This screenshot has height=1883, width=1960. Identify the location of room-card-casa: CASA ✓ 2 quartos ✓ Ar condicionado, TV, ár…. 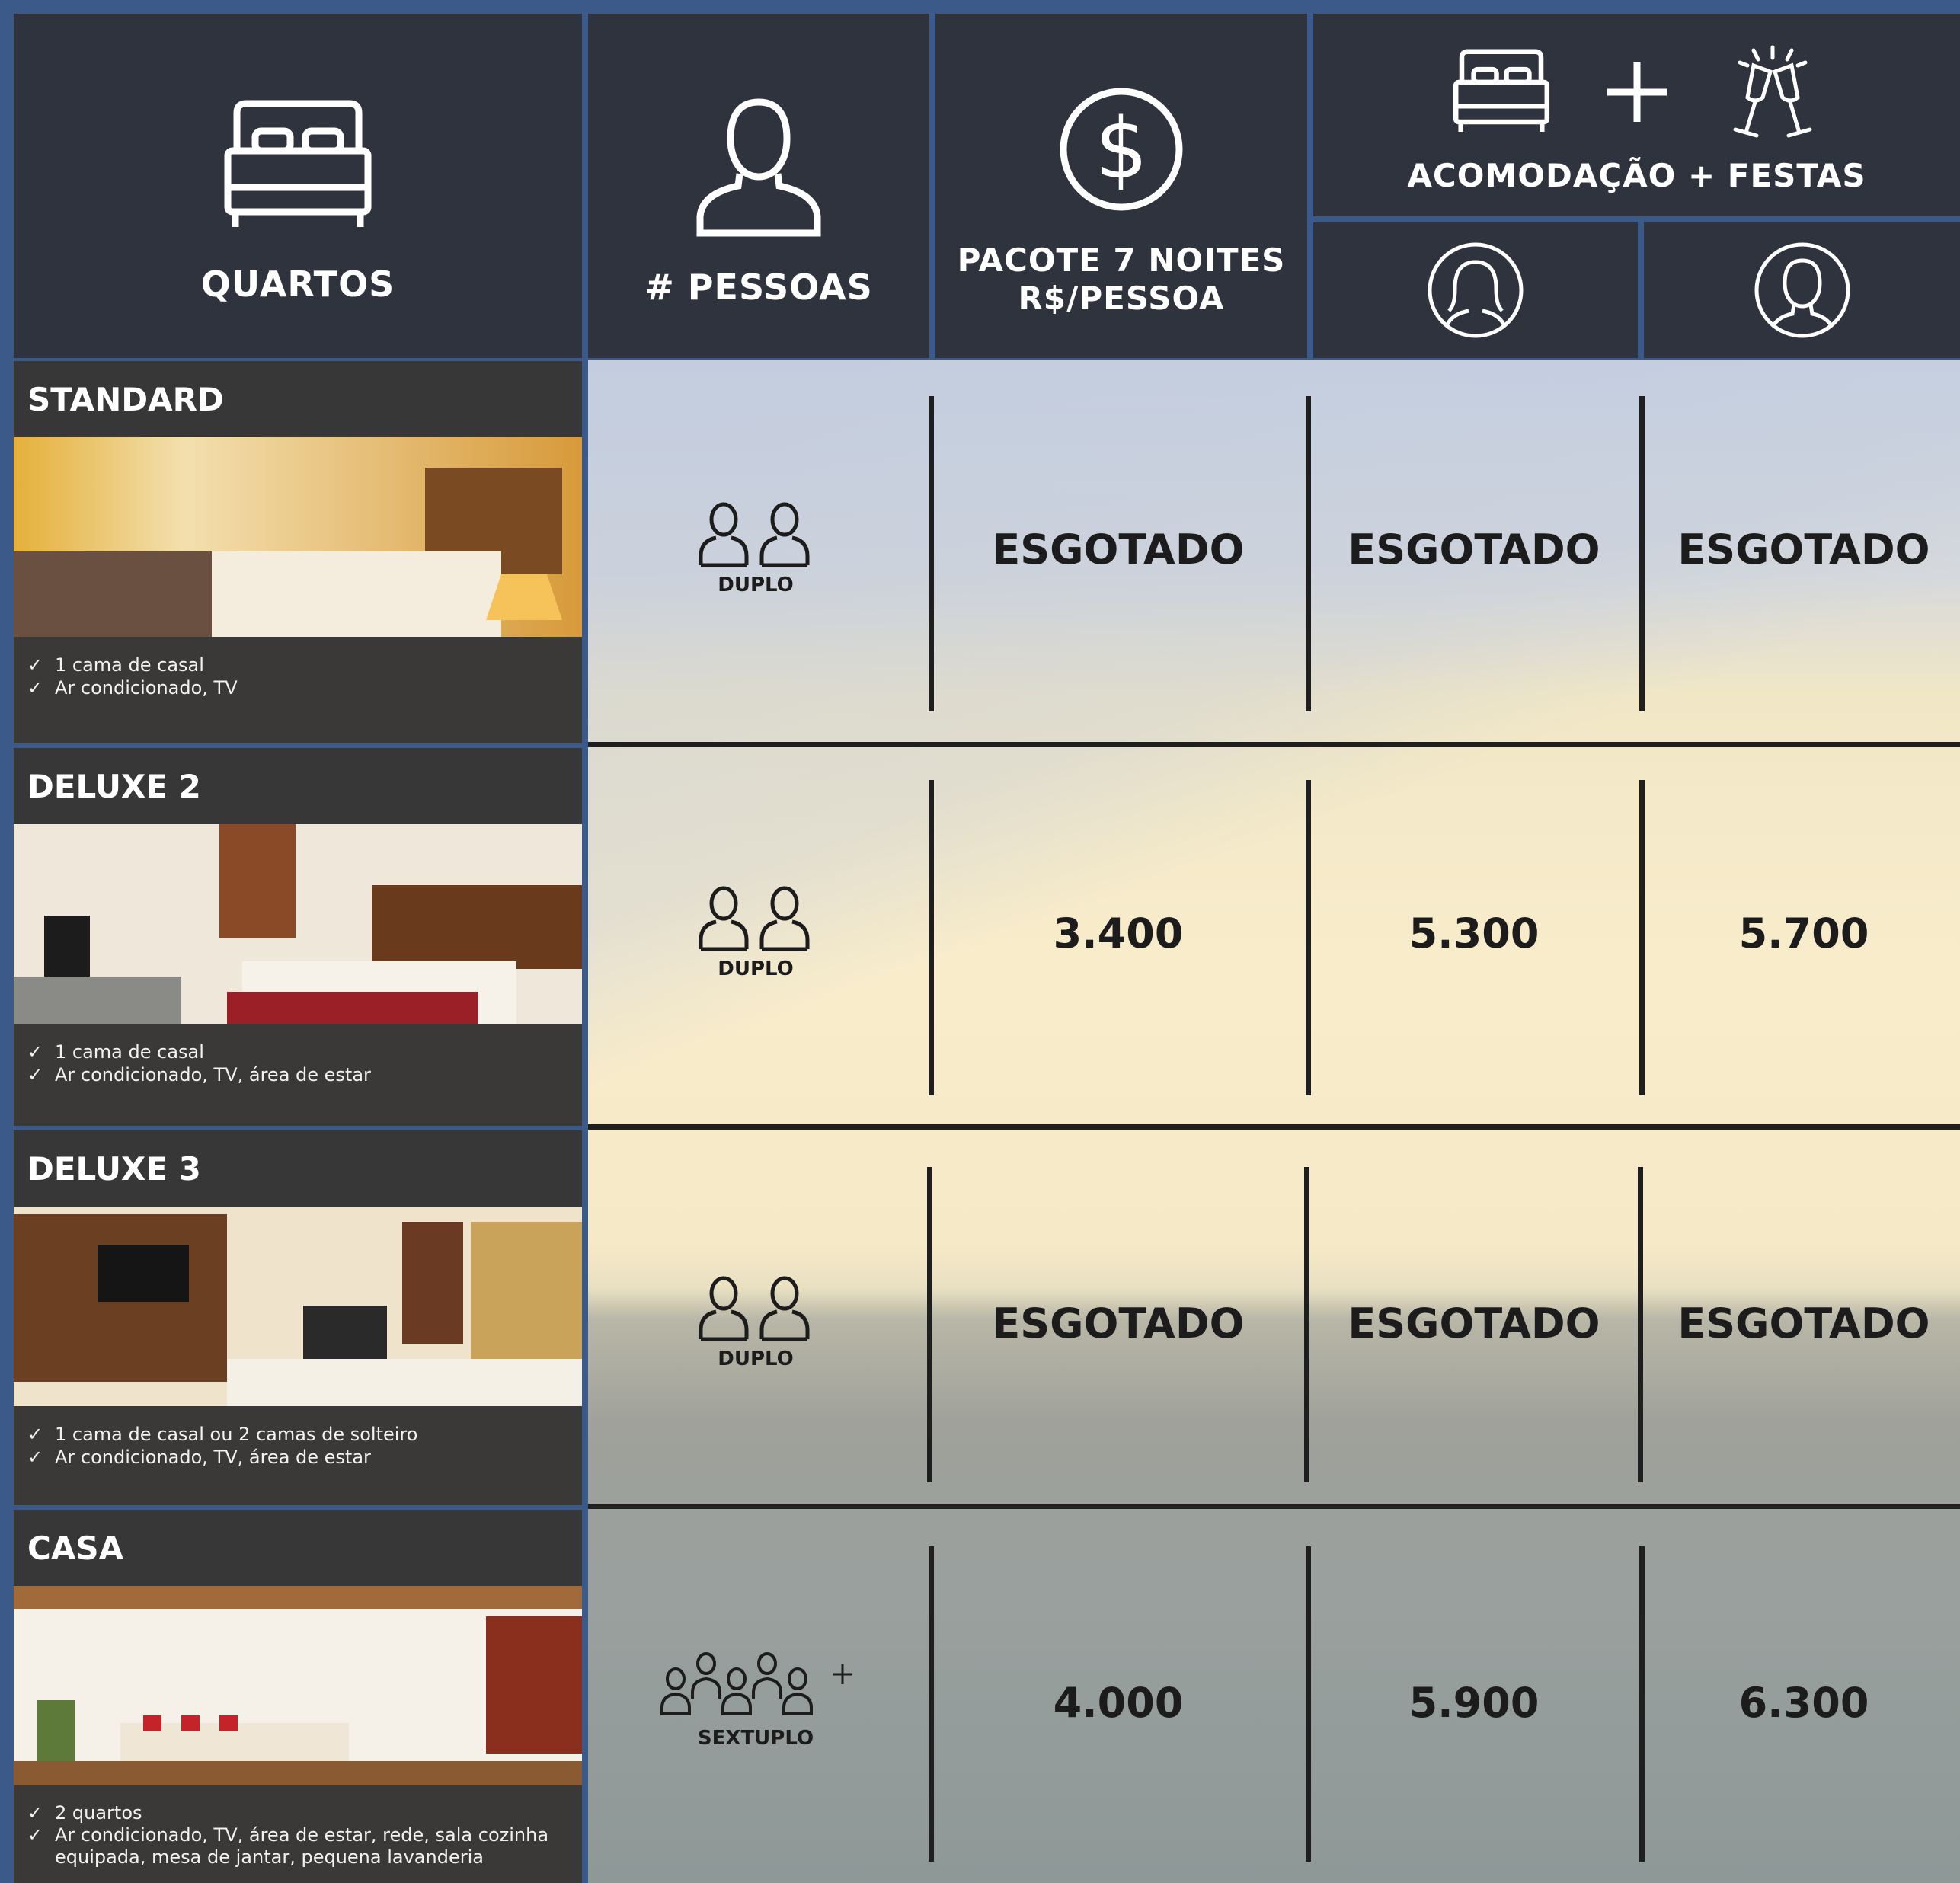
(298, 1696).